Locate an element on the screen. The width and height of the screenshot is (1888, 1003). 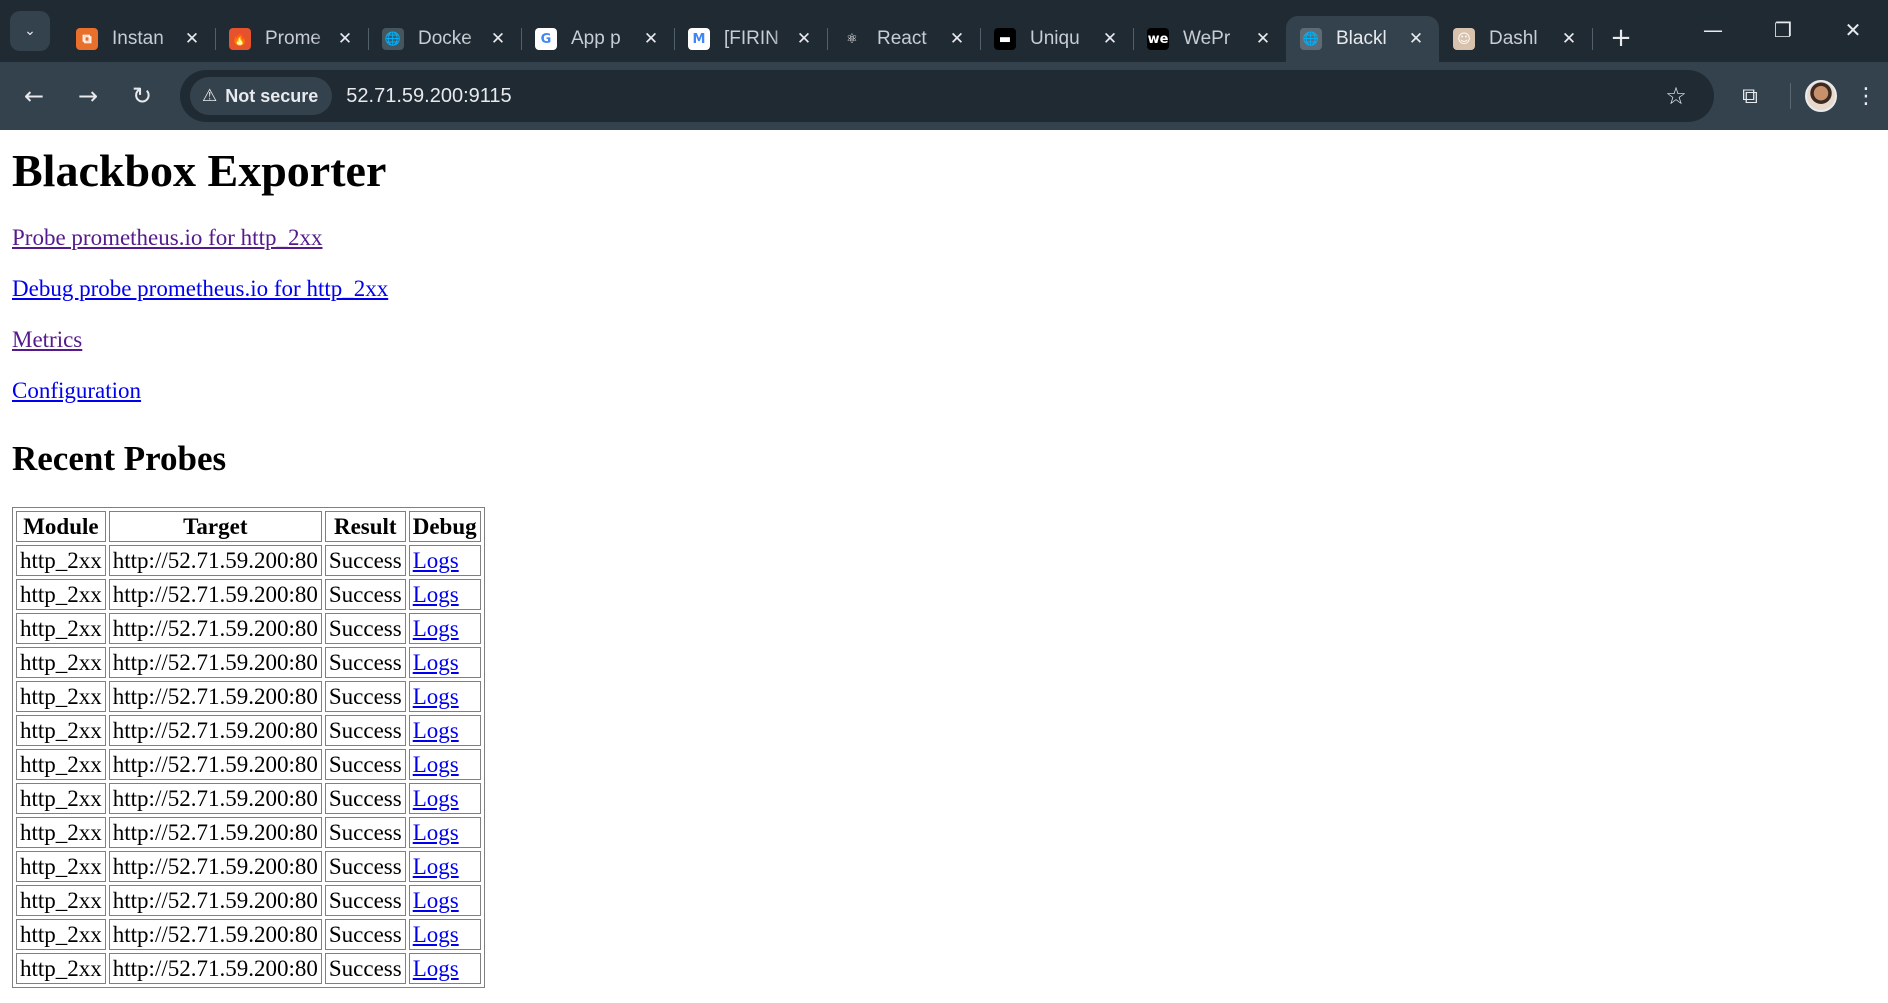
extensions-puzzle-icon: ⧉ is located at coordinates (1750, 96).